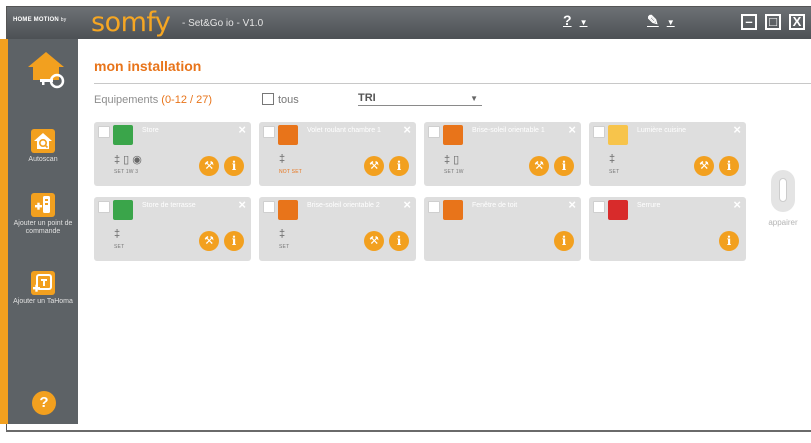 The width and height of the screenshot is (811, 443). I want to click on roller-shutter-icon, so click(288, 135).